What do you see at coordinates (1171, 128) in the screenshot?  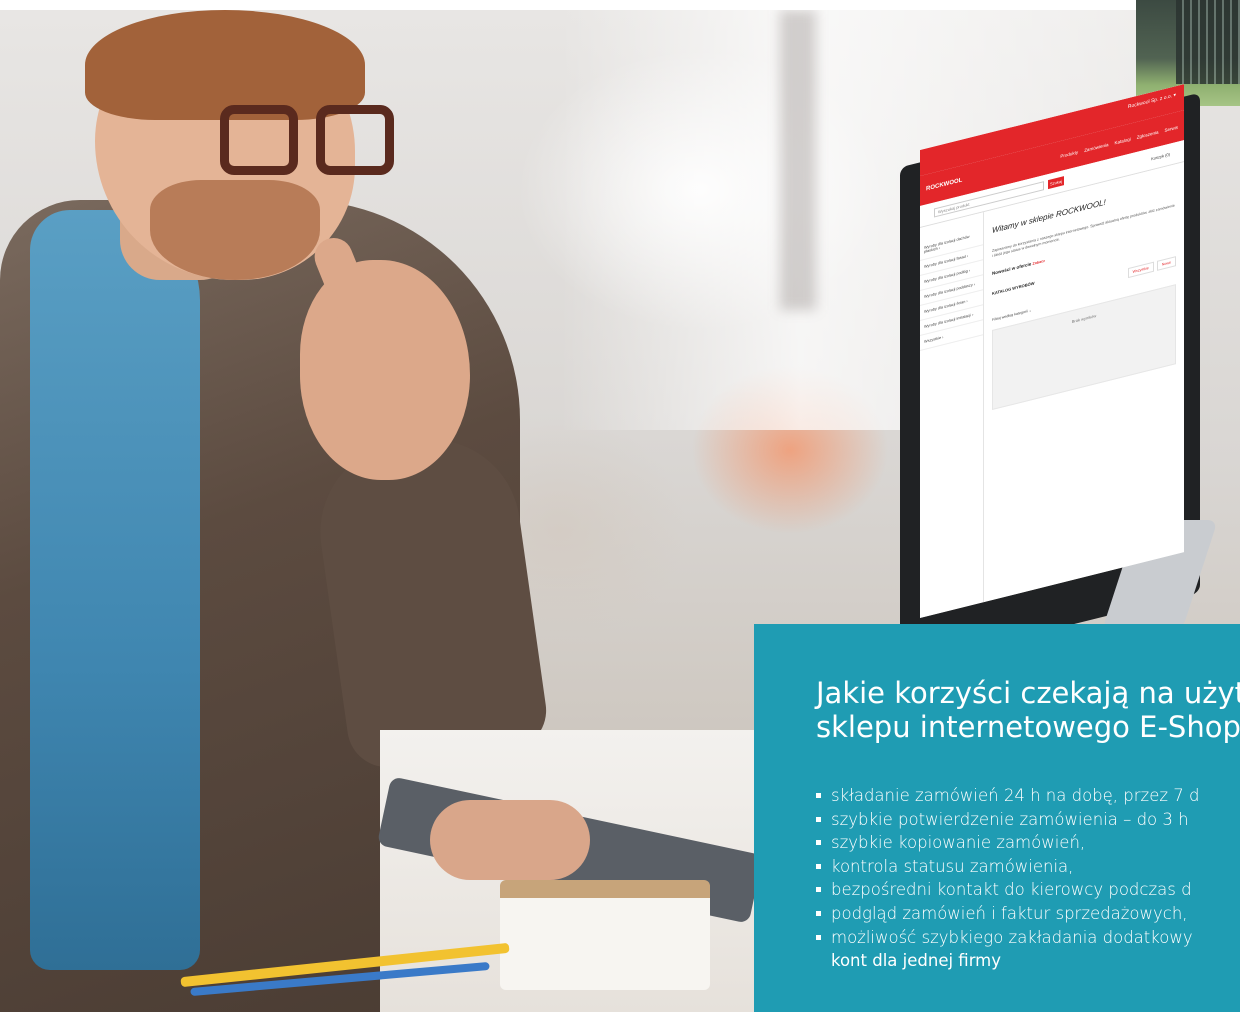 I see `screen-nav-link: Serwis` at bounding box center [1171, 128].